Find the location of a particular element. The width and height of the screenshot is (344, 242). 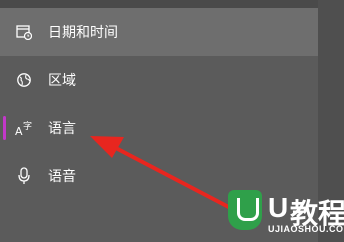

watermark-logo: U 教程 UJIAOSHOU.COM is located at coordinates (286, 216).